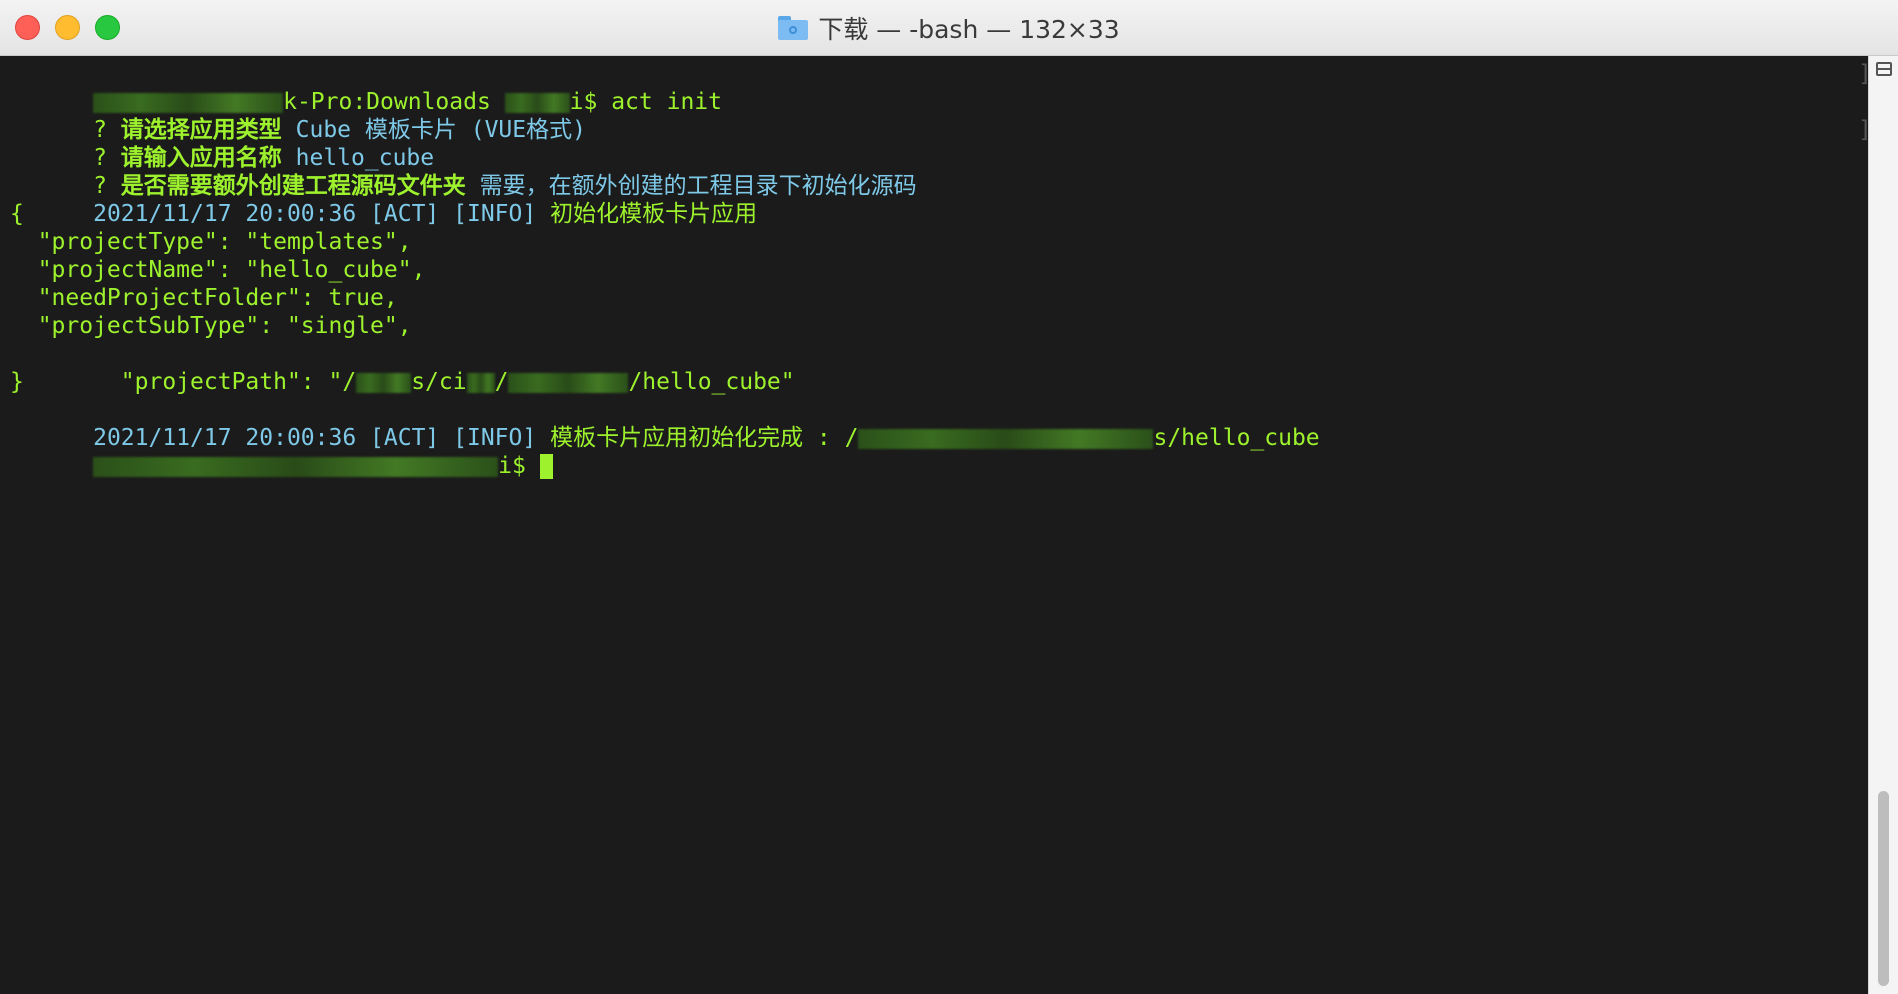 The image size is (1898, 994). What do you see at coordinates (204, 298) in the screenshot?
I see `json-line: "needProjectFolder": true,` at bounding box center [204, 298].